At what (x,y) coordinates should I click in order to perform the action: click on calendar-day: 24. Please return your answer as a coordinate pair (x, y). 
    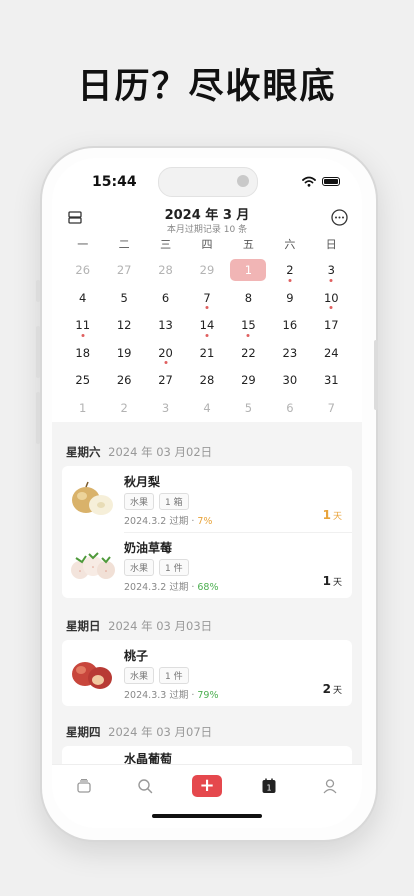
    Looking at the image, I should click on (331, 353).